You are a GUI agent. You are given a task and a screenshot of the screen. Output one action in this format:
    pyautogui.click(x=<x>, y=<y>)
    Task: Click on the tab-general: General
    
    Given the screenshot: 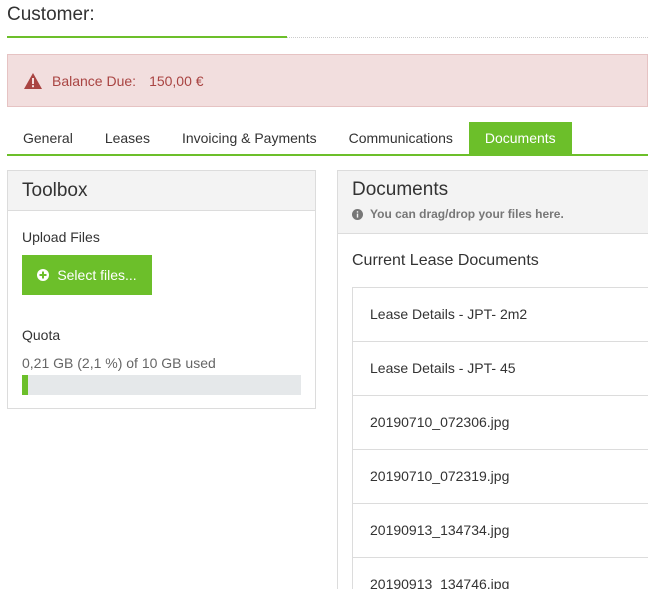 What is the action you would take?
    pyautogui.click(x=48, y=138)
    